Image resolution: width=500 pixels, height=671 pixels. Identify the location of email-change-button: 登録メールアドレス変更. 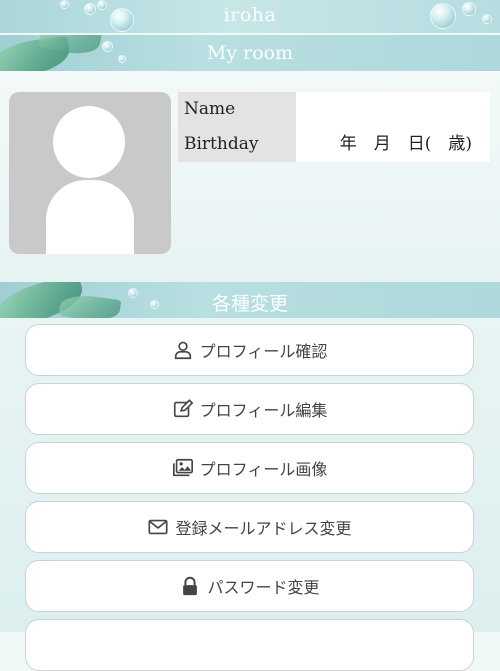
(249, 527).